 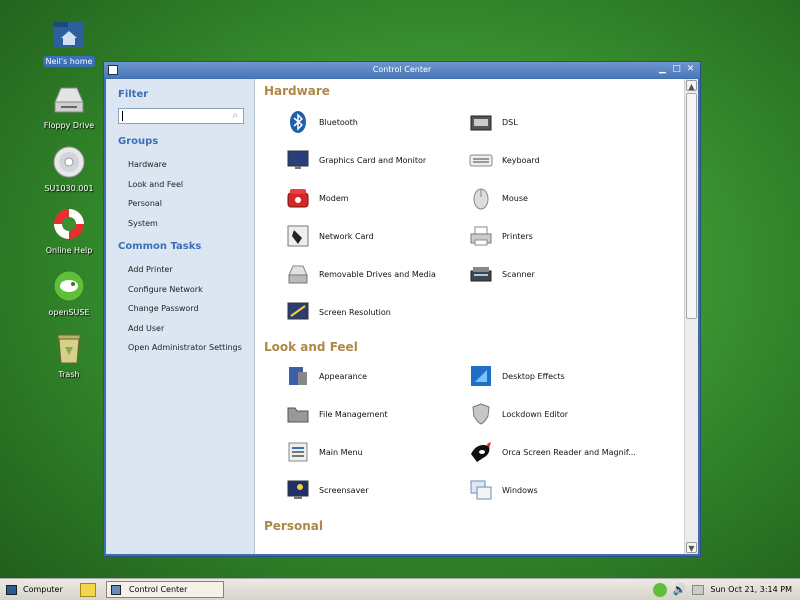 What do you see at coordinates (360, 274) in the screenshot?
I see `item-removable-drives: Removable Drives and Media` at bounding box center [360, 274].